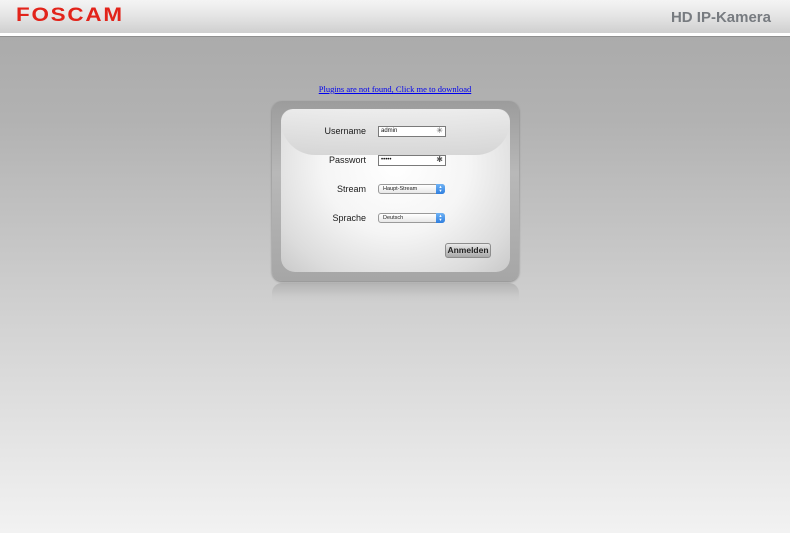 The width and height of the screenshot is (790, 533). I want to click on username-input: admin ✳, so click(412, 131).